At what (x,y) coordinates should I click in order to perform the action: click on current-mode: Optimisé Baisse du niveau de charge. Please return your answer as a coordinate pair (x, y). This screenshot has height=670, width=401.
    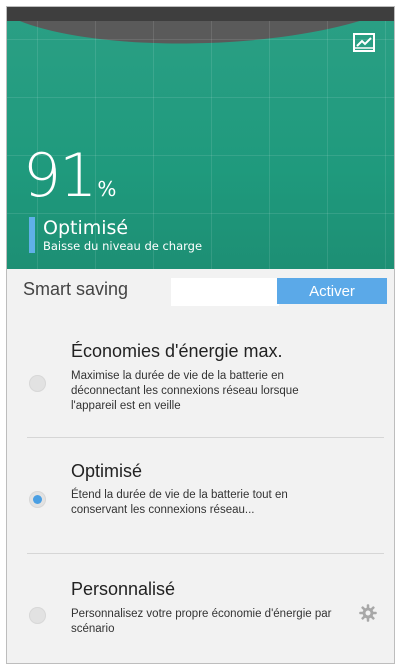
    Looking at the image, I should click on (115, 235).